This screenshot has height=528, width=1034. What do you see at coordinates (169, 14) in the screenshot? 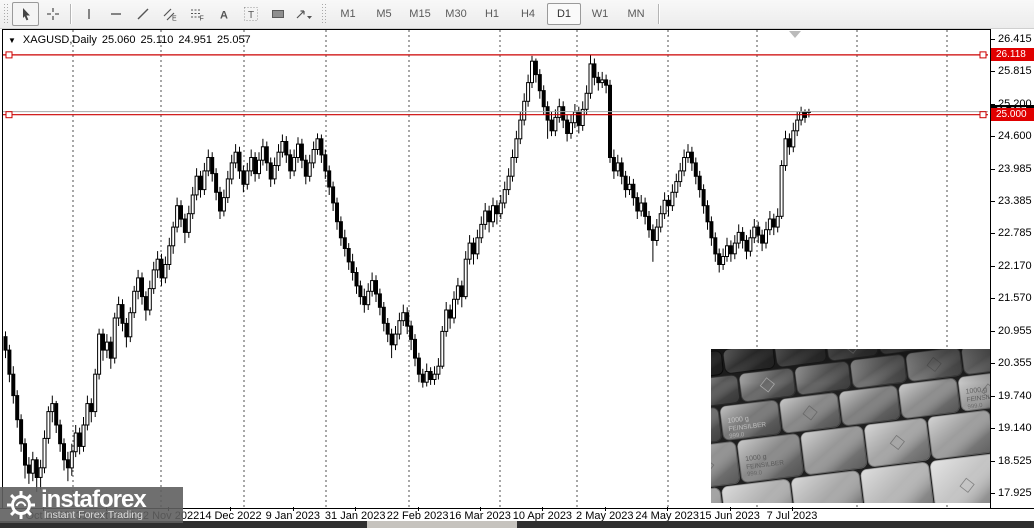
I see `equidistant-channel-tool: E` at bounding box center [169, 14].